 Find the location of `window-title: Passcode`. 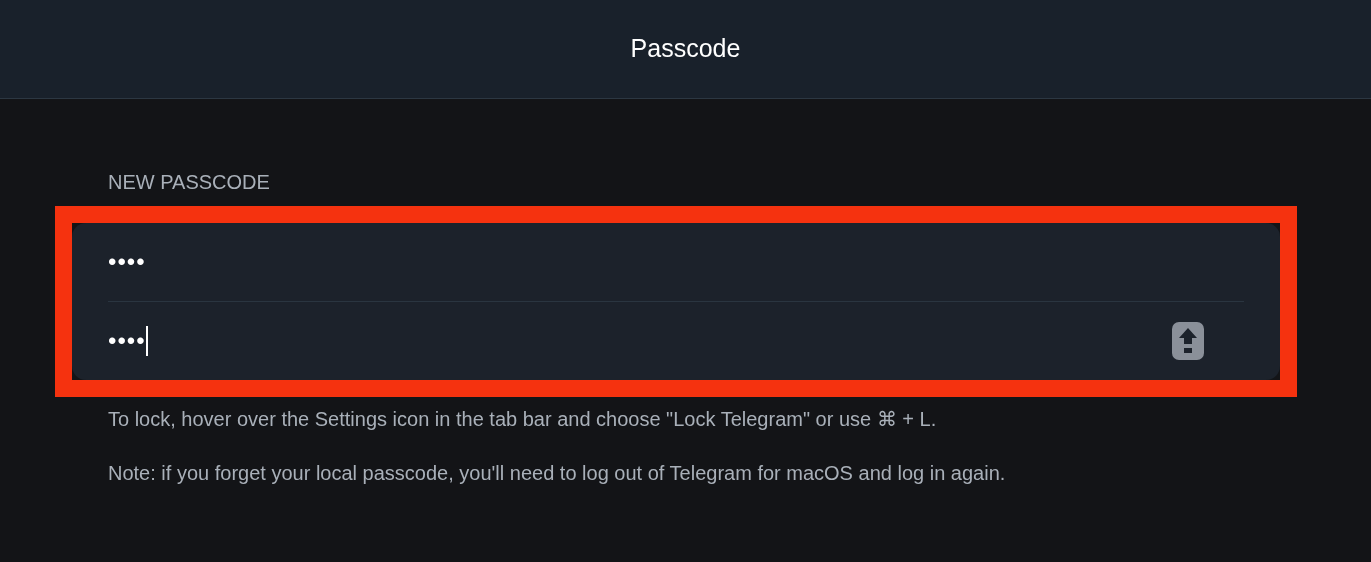

window-title: Passcode is located at coordinates (685, 49).